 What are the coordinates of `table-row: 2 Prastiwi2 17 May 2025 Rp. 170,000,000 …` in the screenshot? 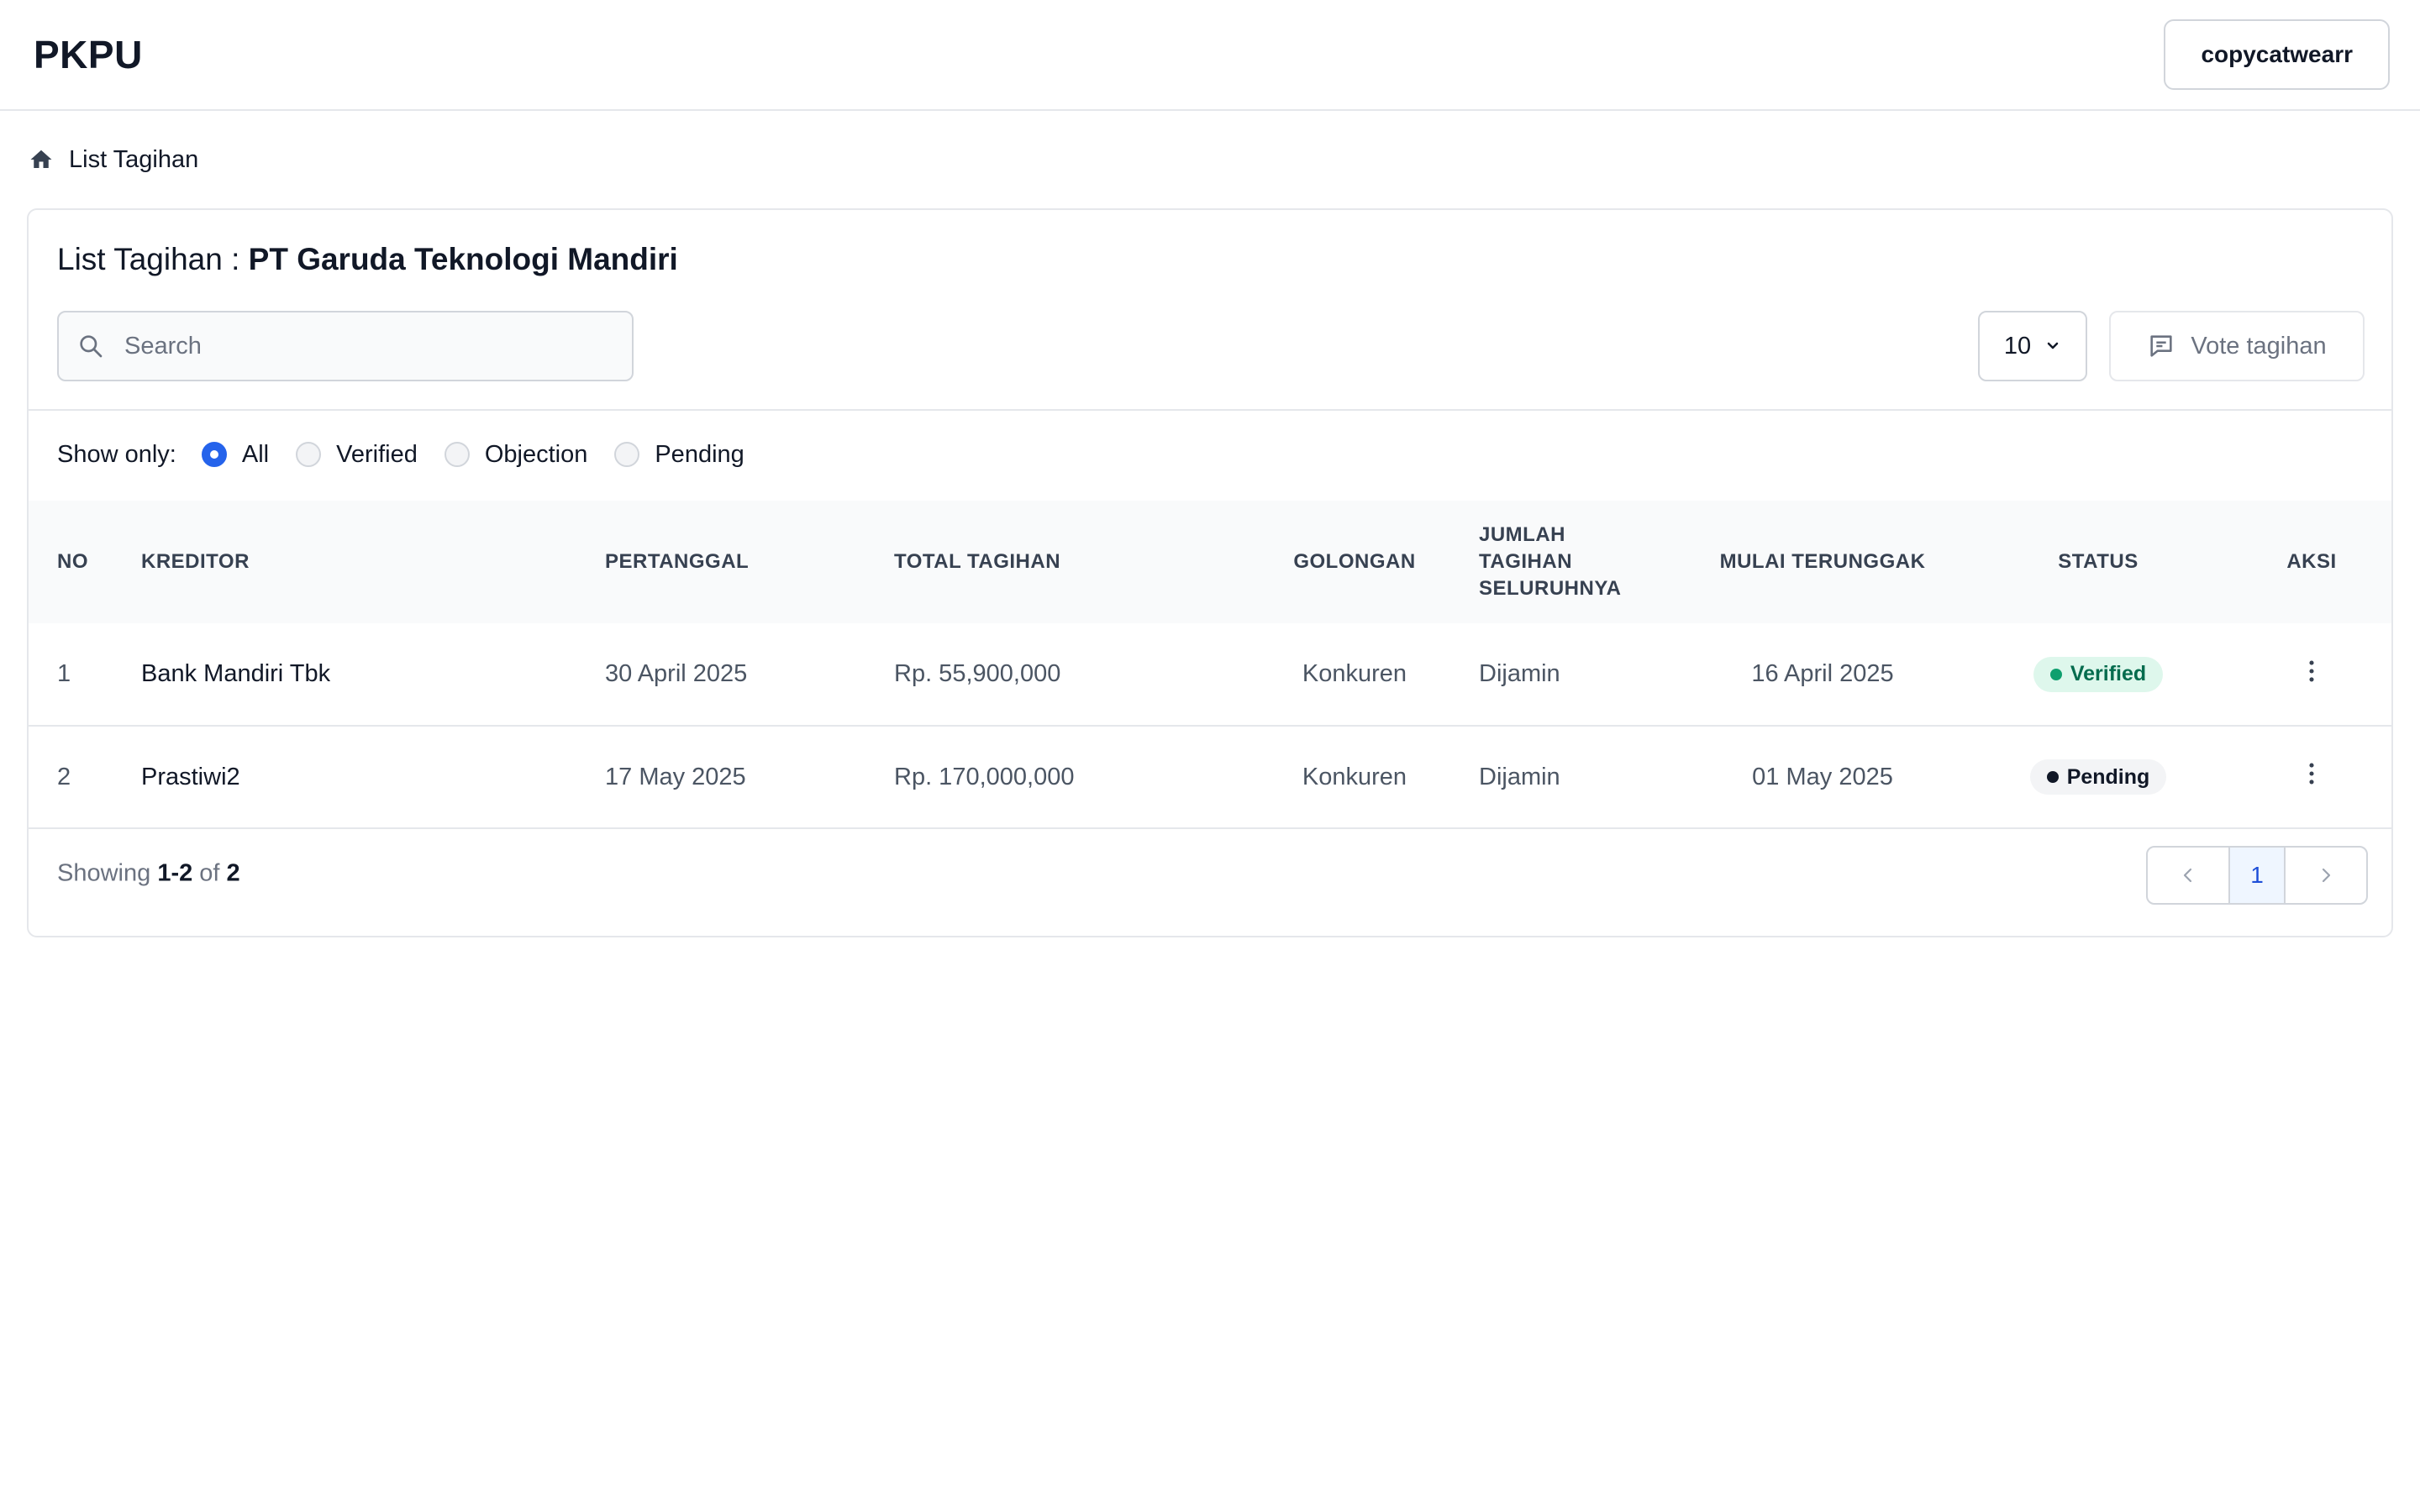 It's located at (1210, 777).